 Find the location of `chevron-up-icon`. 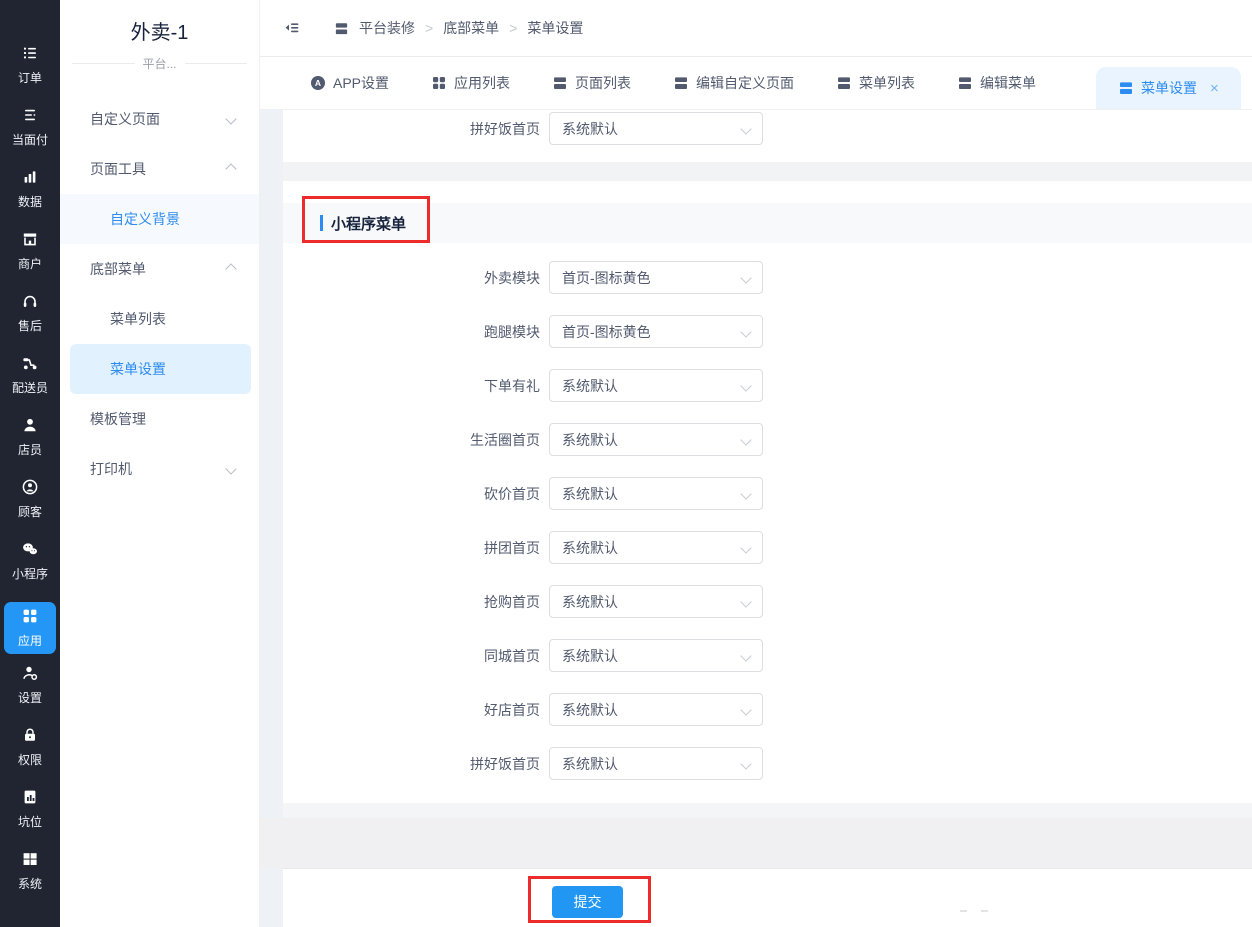

chevron-up-icon is located at coordinates (231, 169).